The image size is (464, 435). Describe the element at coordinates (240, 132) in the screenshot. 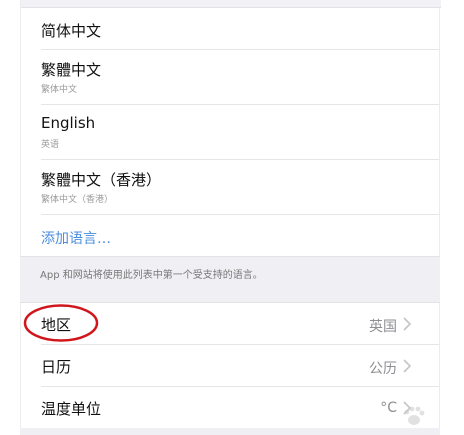

I see `language-row-english: English 英语` at that location.